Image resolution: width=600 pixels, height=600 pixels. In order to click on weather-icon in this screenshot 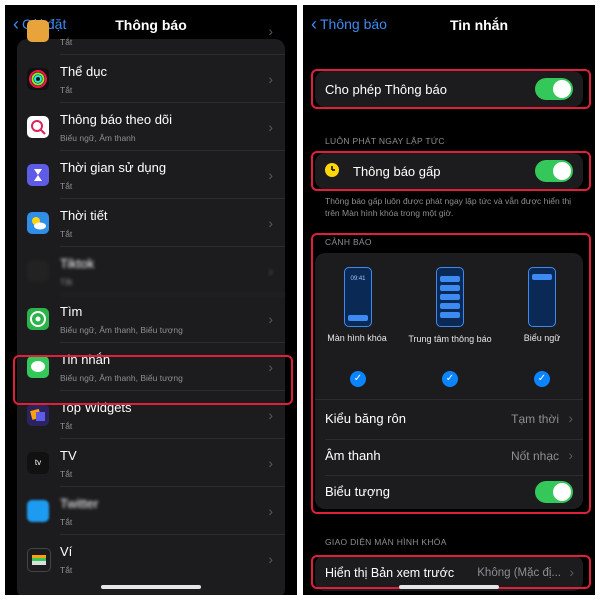, I will do `click(38, 223)`.